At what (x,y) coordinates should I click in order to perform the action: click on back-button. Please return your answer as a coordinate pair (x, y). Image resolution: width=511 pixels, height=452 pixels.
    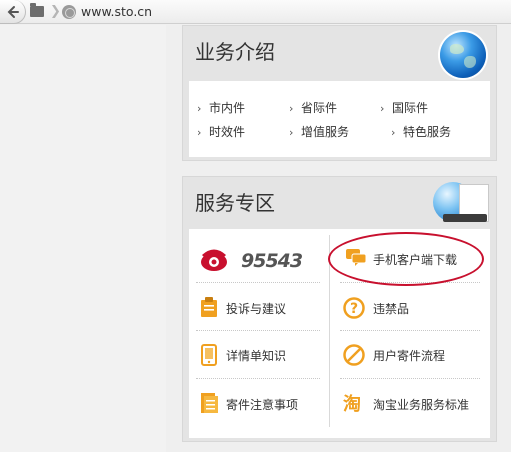
    Looking at the image, I should click on (13, 12).